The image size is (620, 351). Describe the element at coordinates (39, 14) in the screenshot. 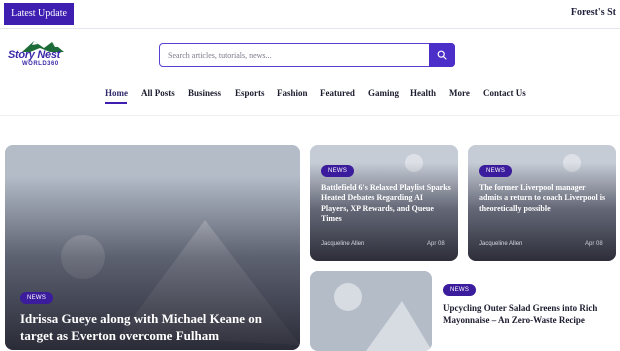

I see `latest-update-label: Latest Update` at that location.